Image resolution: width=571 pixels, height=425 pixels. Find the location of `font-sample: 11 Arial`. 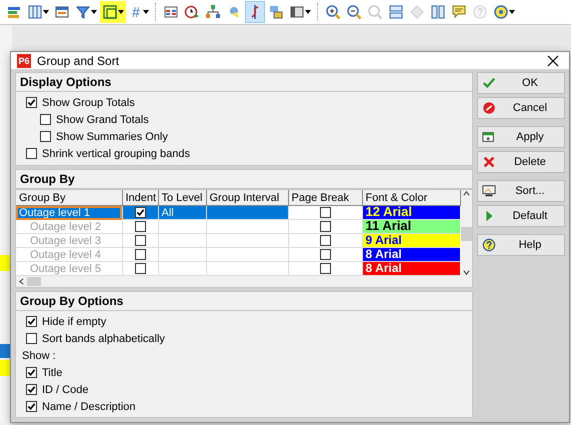

font-sample: 11 Arial is located at coordinates (389, 226).